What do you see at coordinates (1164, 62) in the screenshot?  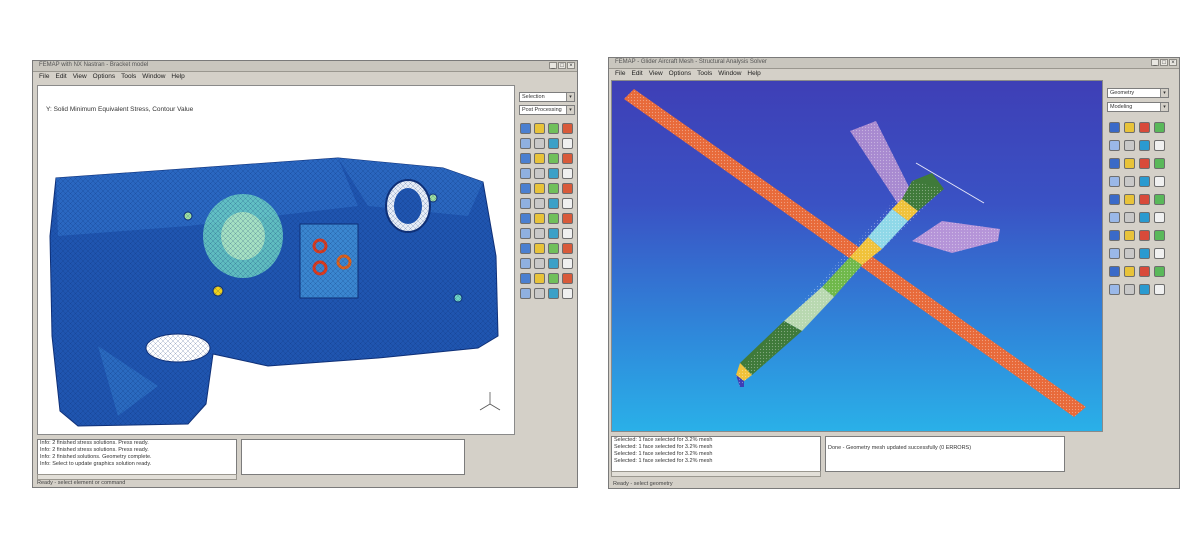 I see `right-maximize-button: □` at bounding box center [1164, 62].